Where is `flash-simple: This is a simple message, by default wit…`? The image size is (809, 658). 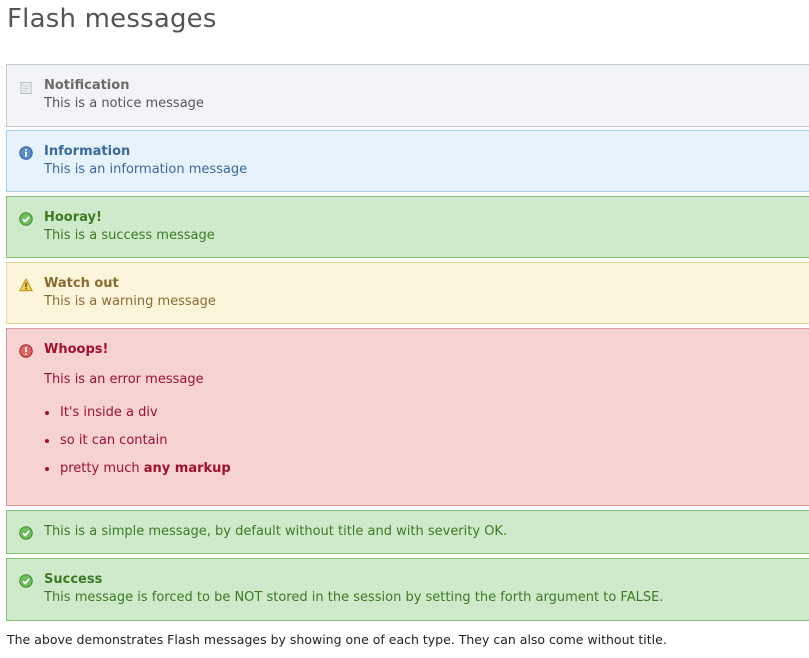
flash-simple: This is a simple message, by default wit… is located at coordinates (407, 532).